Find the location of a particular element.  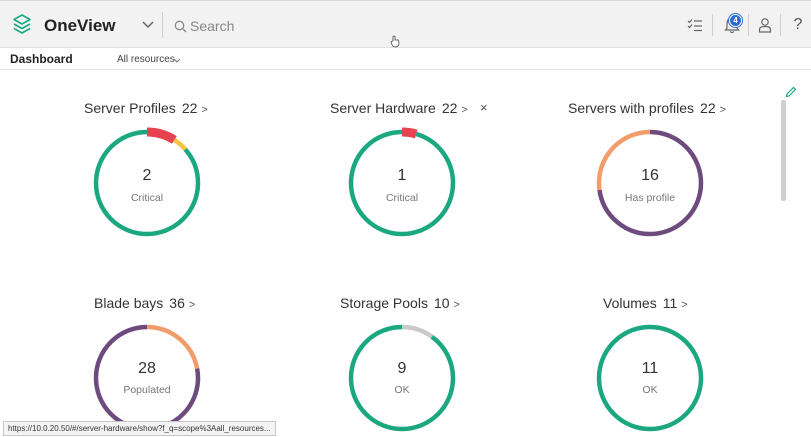

user-icon is located at coordinates (765, 25).